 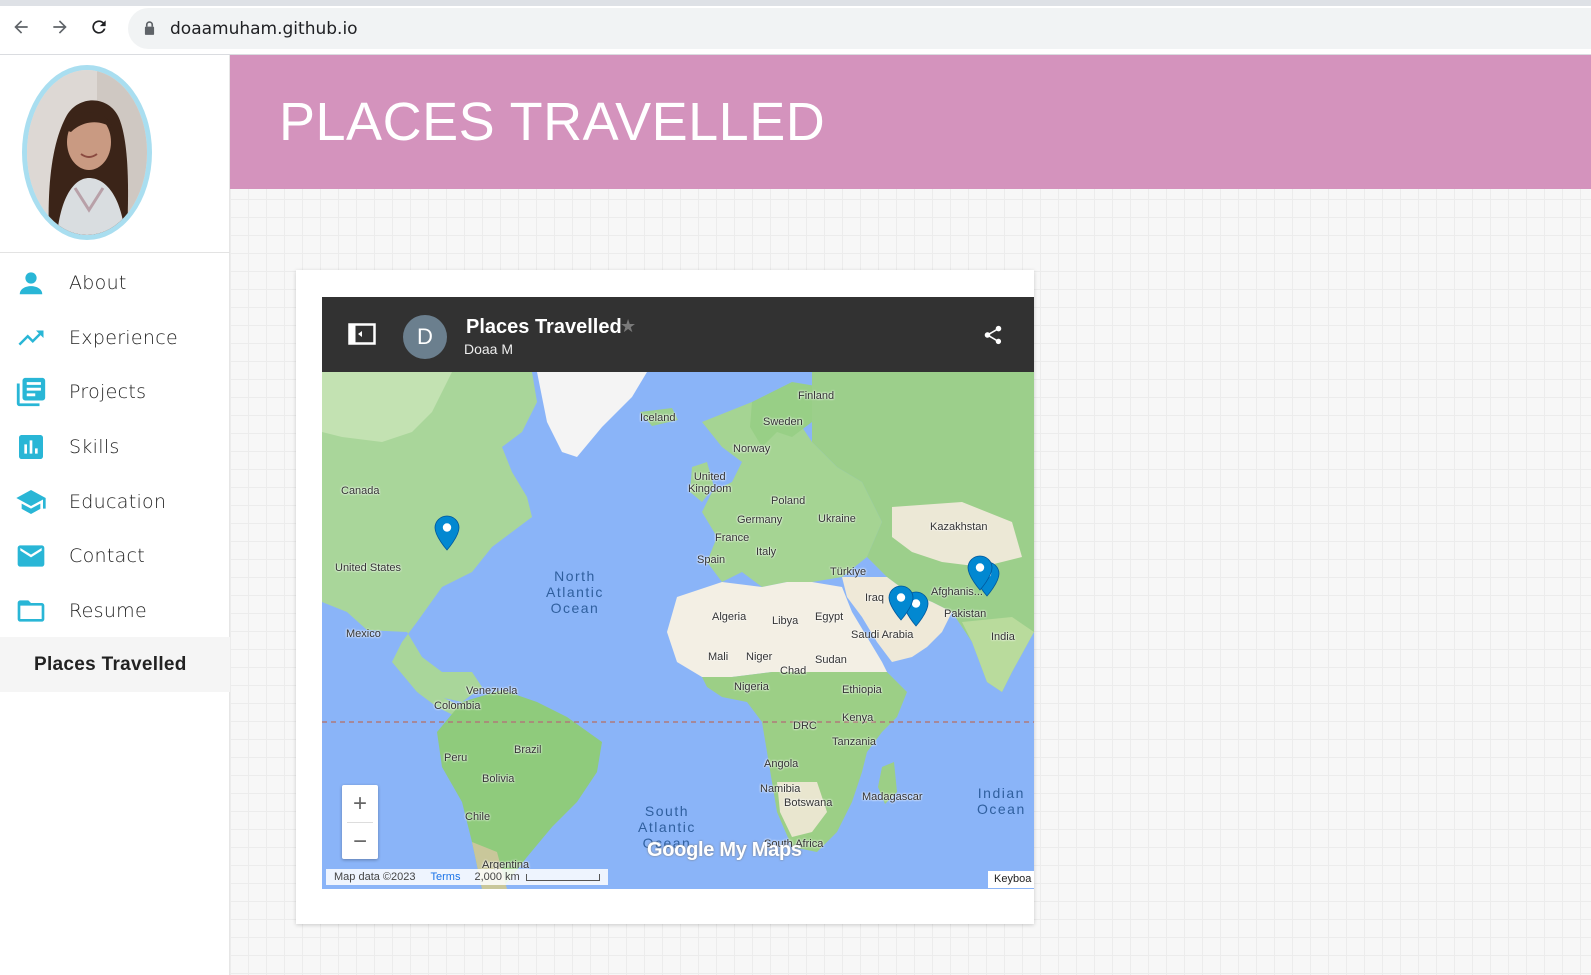 I want to click on school-icon, so click(x=31, y=502).